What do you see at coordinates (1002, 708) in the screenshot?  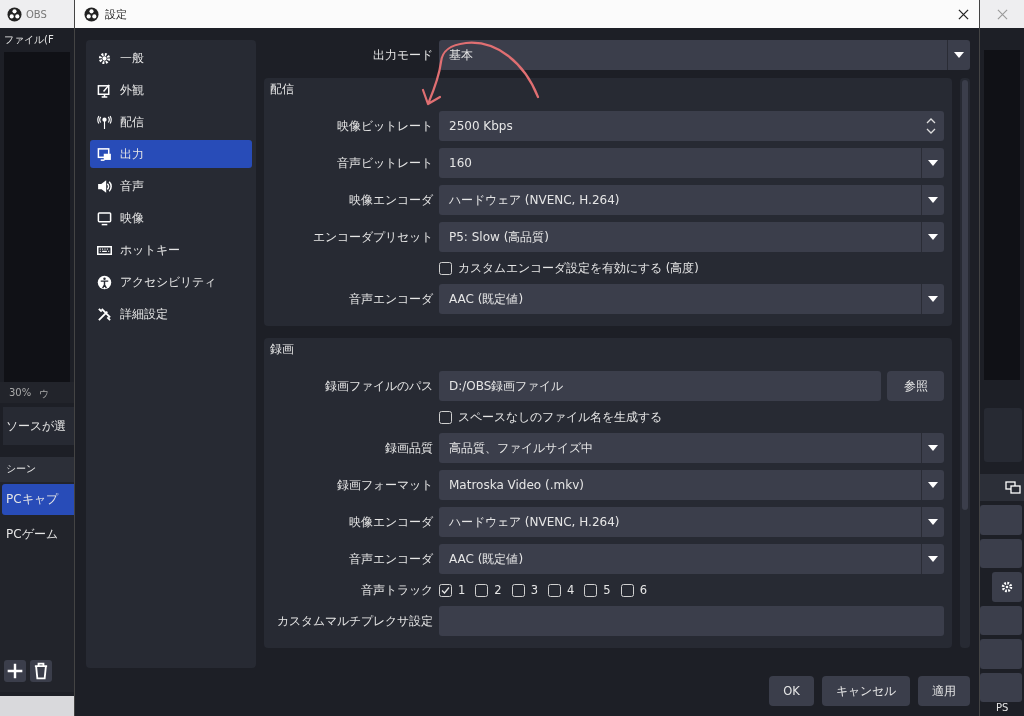 I see `status-text: PS` at bounding box center [1002, 708].